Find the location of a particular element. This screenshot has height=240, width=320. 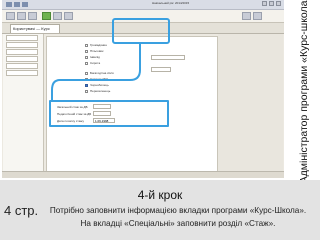

vertical-caption: Адміністратор програми «Курс-школа» is located at coordinates (304, 92).